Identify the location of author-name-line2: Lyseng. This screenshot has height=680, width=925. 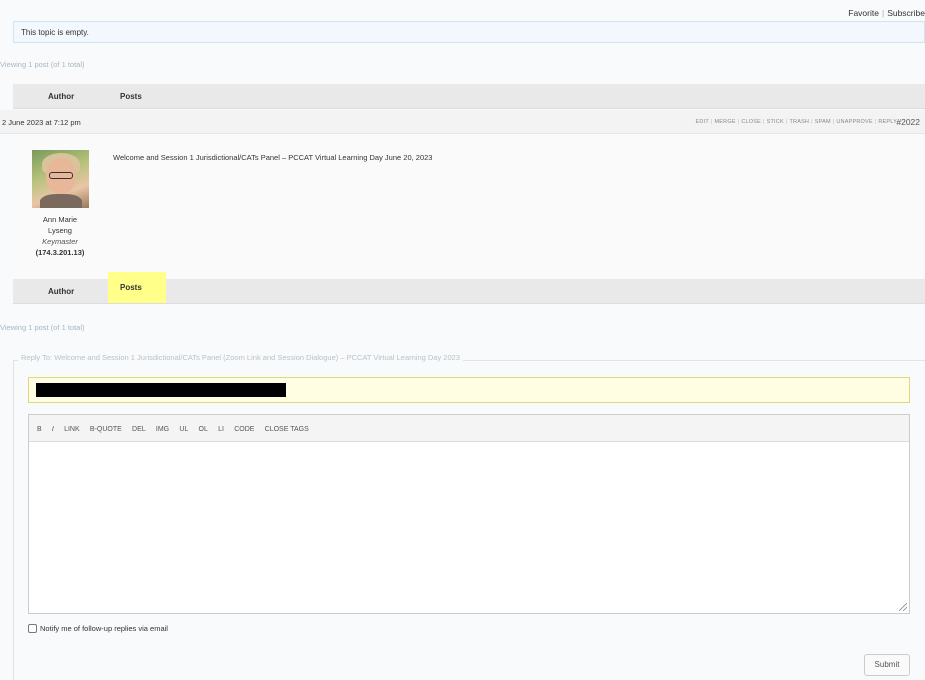
(60, 230).